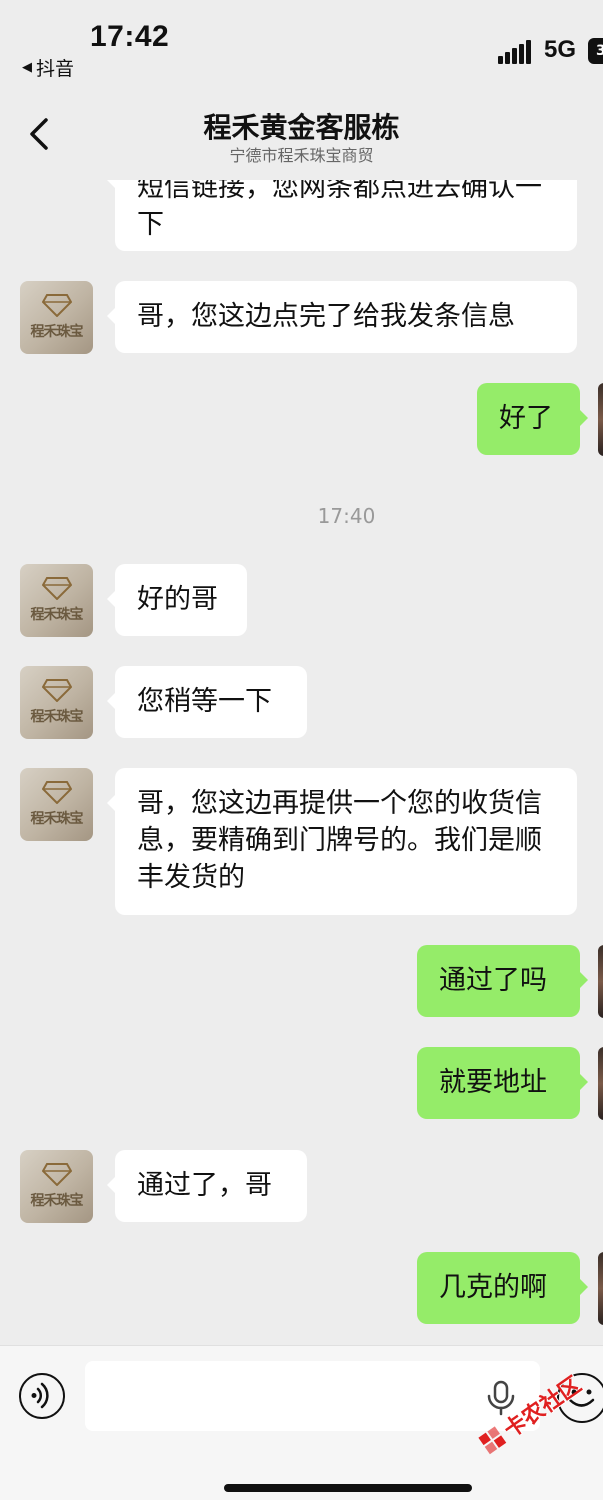 Image resolution: width=603 pixels, height=1500 pixels. I want to click on message-bubble-outgoing: 几克的啊, so click(502, 1288).